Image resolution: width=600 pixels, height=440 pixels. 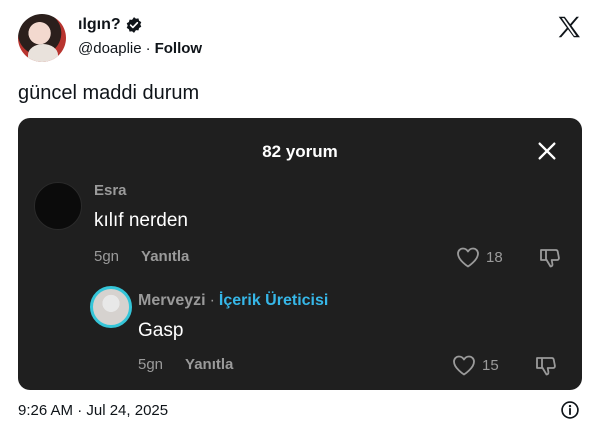 I want to click on tweet-footer: 9:26 AM · Jul 24, 2025, so click(x=300, y=411).